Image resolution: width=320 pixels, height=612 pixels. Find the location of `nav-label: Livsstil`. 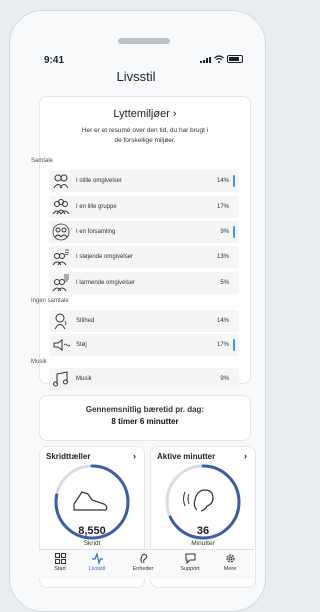

nav-label: Livsstil is located at coordinates (97, 569).